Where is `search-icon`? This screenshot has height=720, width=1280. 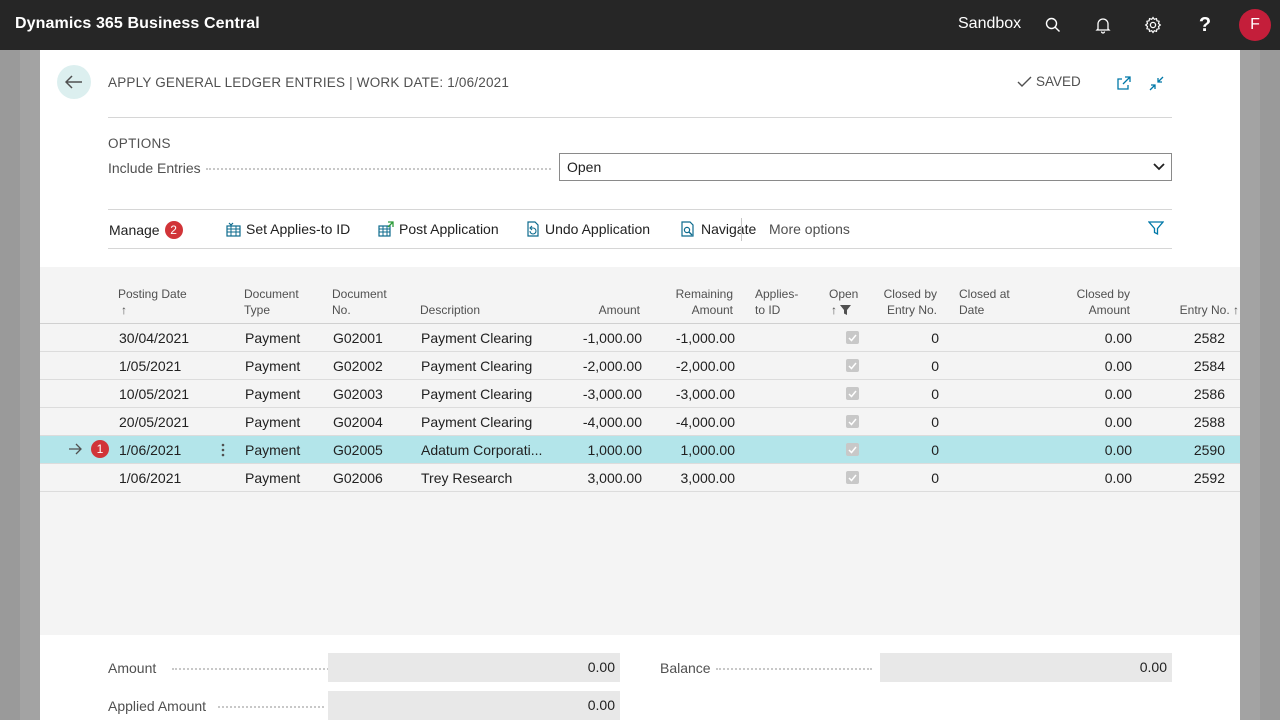
search-icon is located at coordinates (1053, 25).